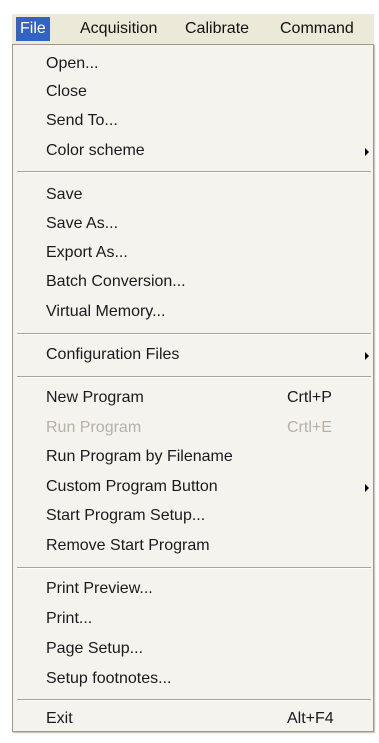  Describe the element at coordinates (128, 545) in the screenshot. I see `menu-item-label: Remove Start Program` at that location.